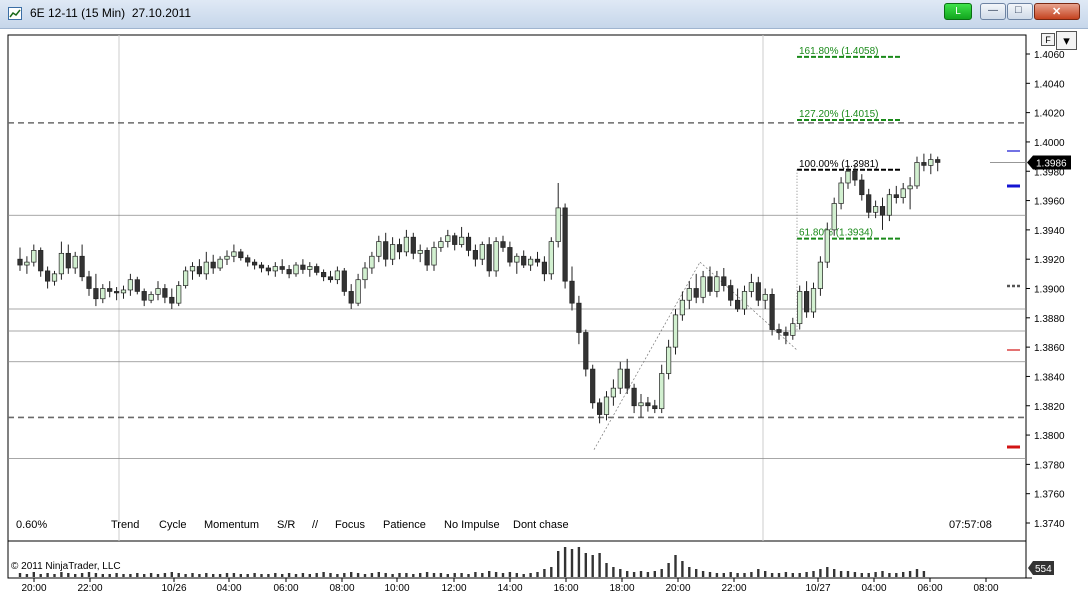  What do you see at coordinates (1066, 40) in the screenshot?
I see `chart-dropdown-button: ▾` at bounding box center [1066, 40].